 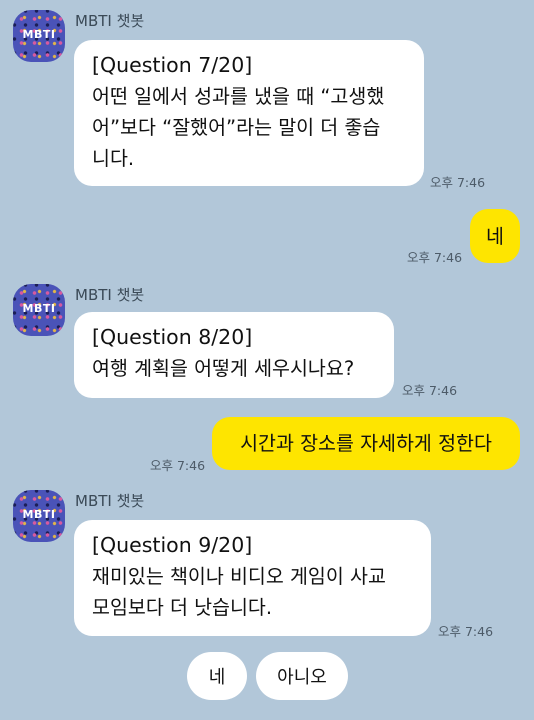 I want to click on question-number: [Question 8/20], so click(x=172, y=337).